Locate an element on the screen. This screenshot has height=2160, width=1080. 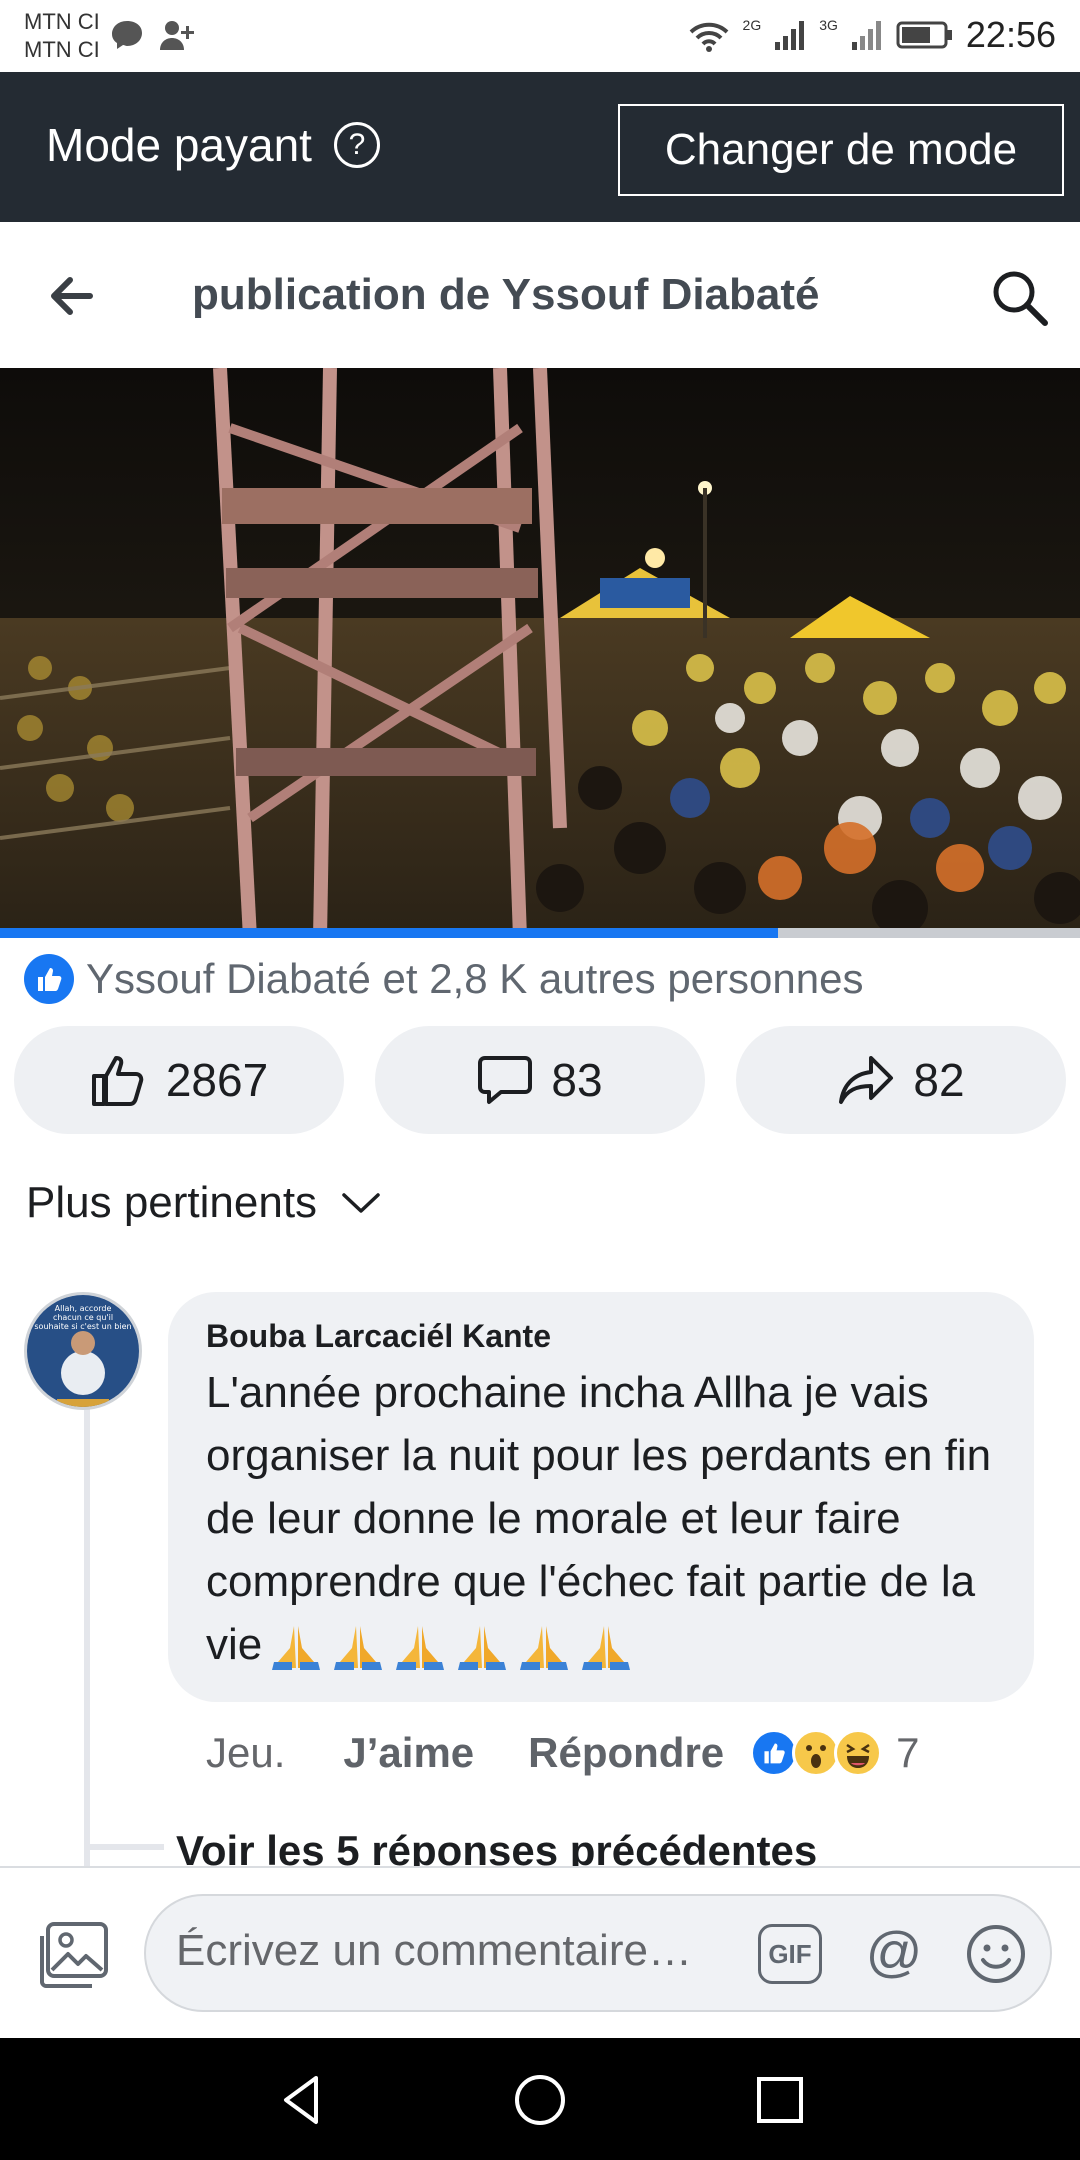
recent-apps-icon is located at coordinates (780, 2100).